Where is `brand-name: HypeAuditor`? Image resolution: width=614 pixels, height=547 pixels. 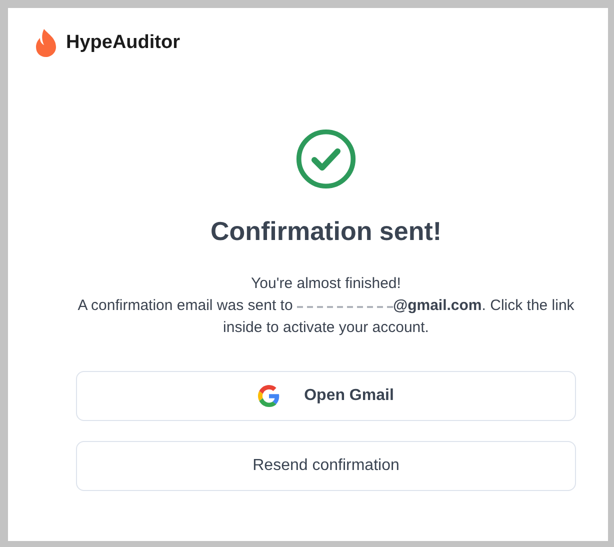
brand-name: HypeAuditor is located at coordinates (123, 43).